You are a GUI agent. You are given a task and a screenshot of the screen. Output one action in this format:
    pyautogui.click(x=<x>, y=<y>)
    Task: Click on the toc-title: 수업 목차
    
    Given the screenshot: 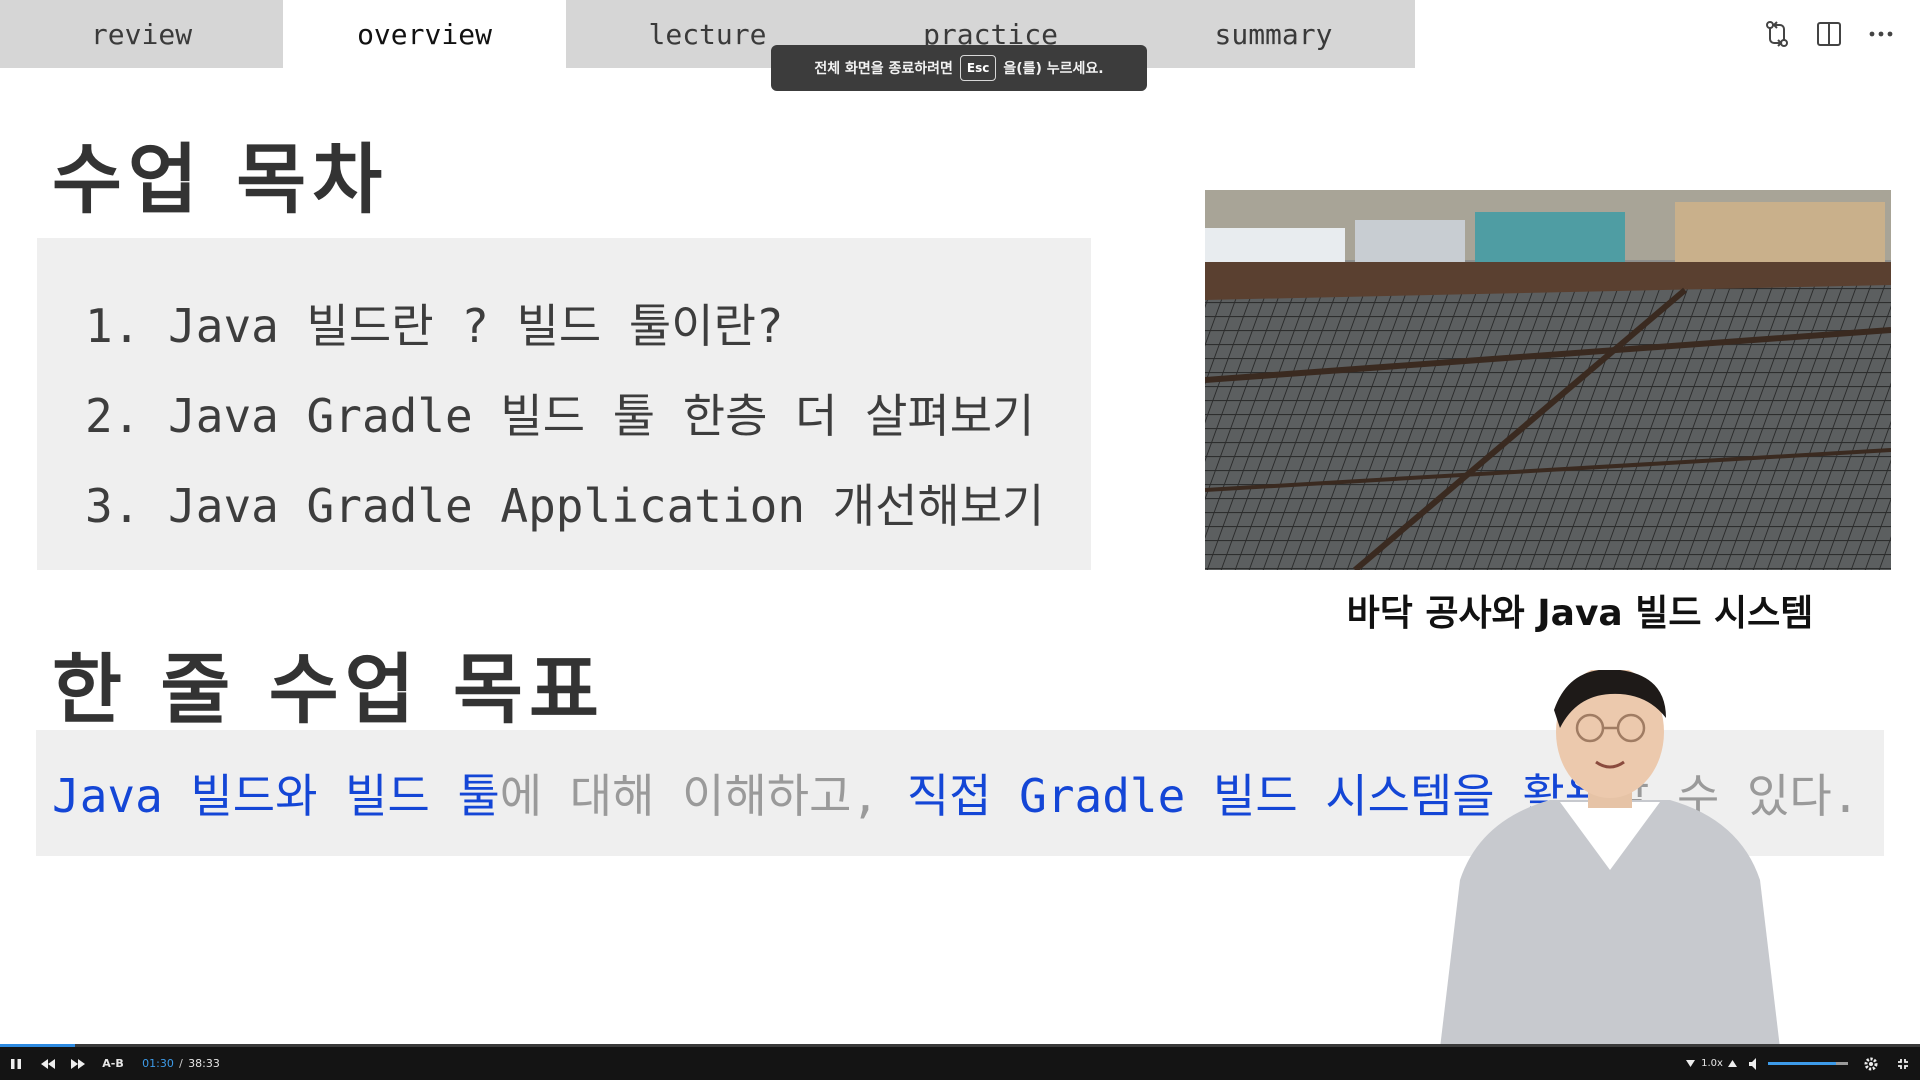 What is the action you would take?
    pyautogui.click(x=220, y=179)
    